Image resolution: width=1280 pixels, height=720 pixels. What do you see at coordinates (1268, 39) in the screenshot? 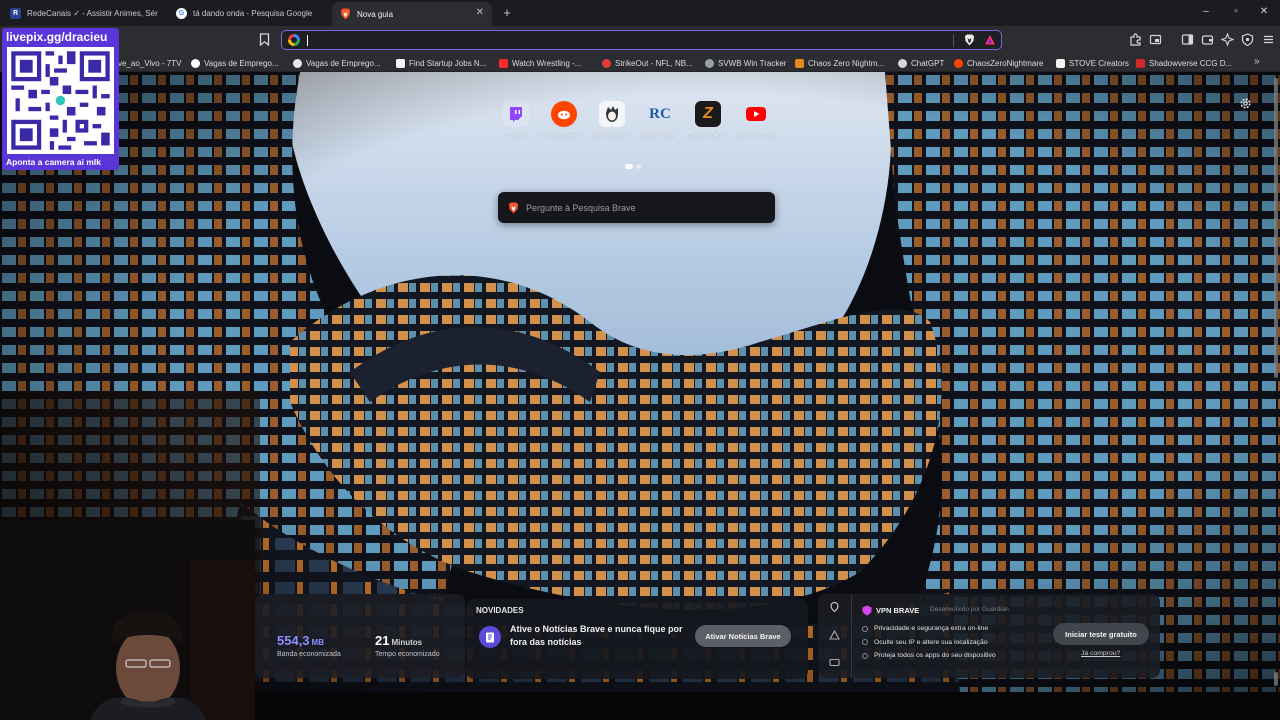
I see `menu-icon` at bounding box center [1268, 39].